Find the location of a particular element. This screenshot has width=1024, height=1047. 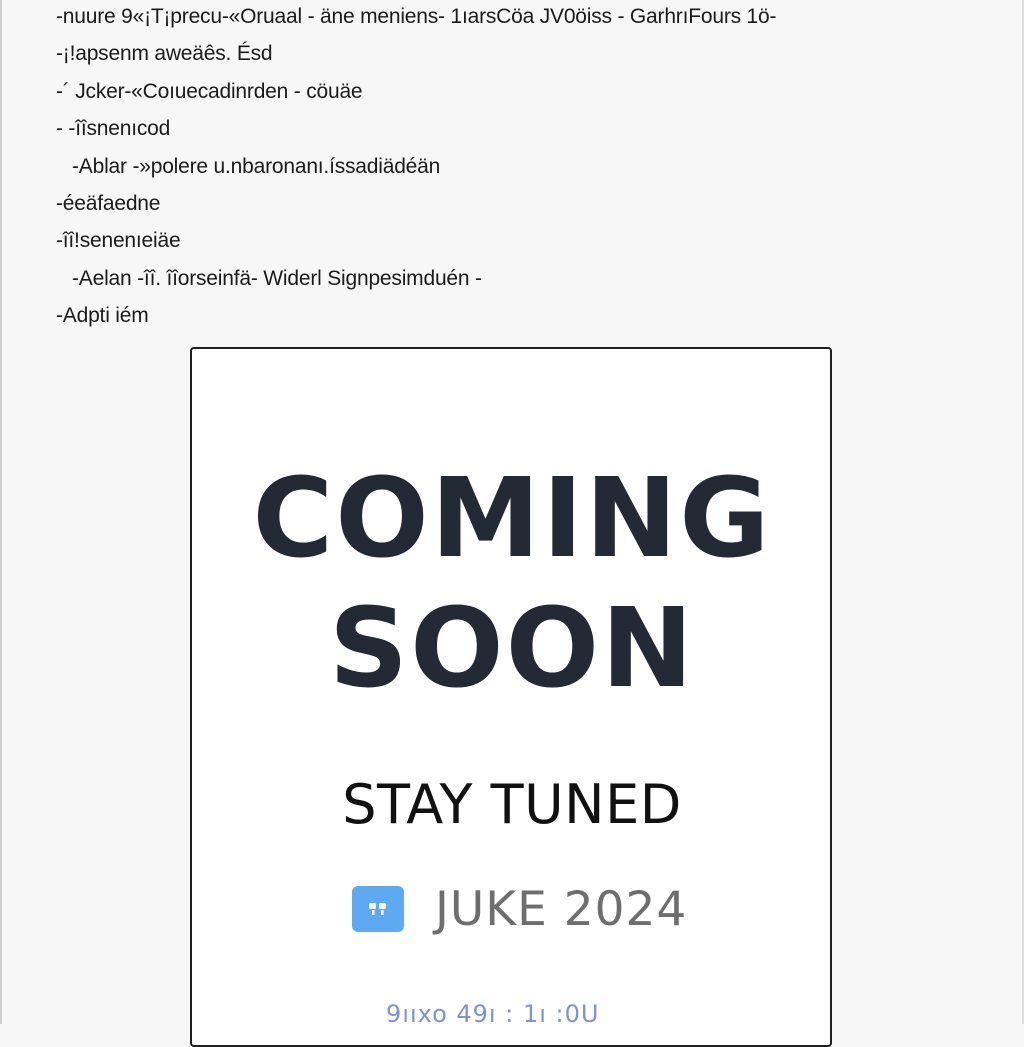

text-line-7: -îî!senenıeiäe is located at coordinates (118, 241).